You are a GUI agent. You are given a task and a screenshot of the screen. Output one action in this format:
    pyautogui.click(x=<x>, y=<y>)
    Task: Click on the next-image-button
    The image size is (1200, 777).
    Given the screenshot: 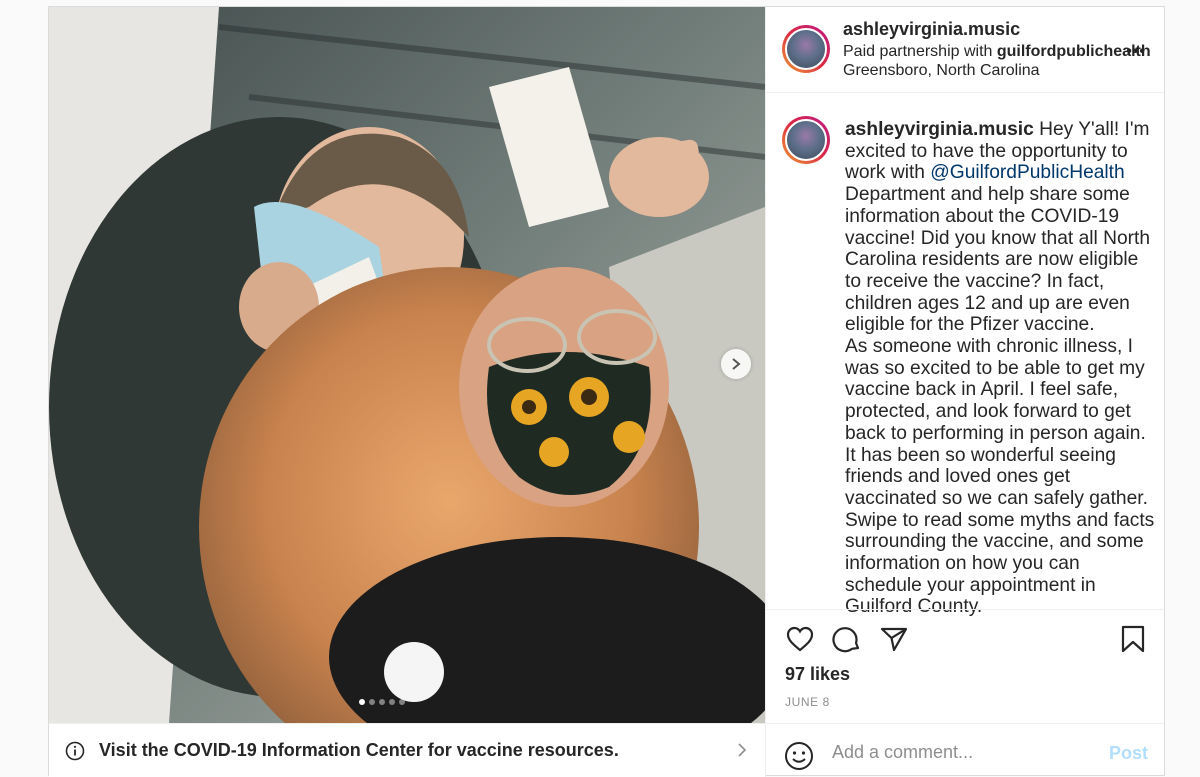 What is the action you would take?
    pyautogui.click(x=736, y=364)
    